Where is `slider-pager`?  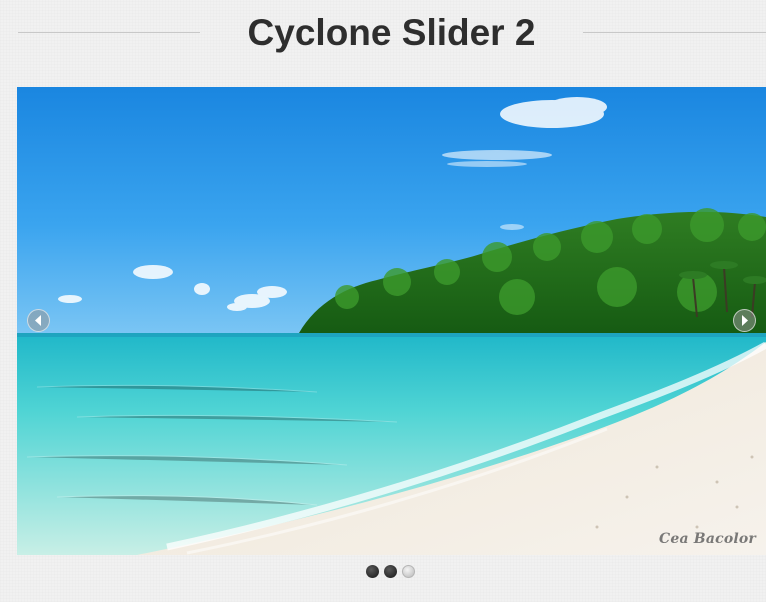 slider-pager is located at coordinates (390, 572).